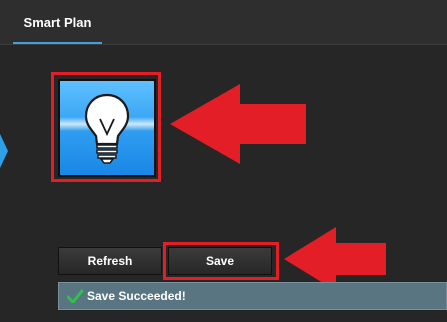  Describe the element at coordinates (136, 296) in the screenshot. I see `status-text: Save Succeeded!` at that location.